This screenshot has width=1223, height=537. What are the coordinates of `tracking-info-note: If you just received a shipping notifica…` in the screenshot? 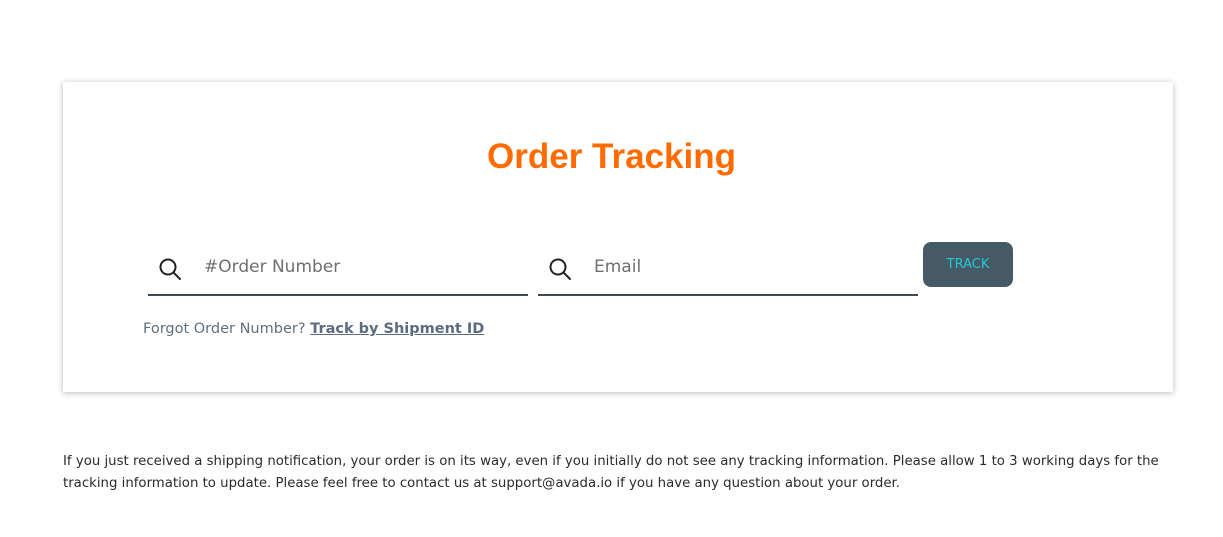 It's located at (611, 472).